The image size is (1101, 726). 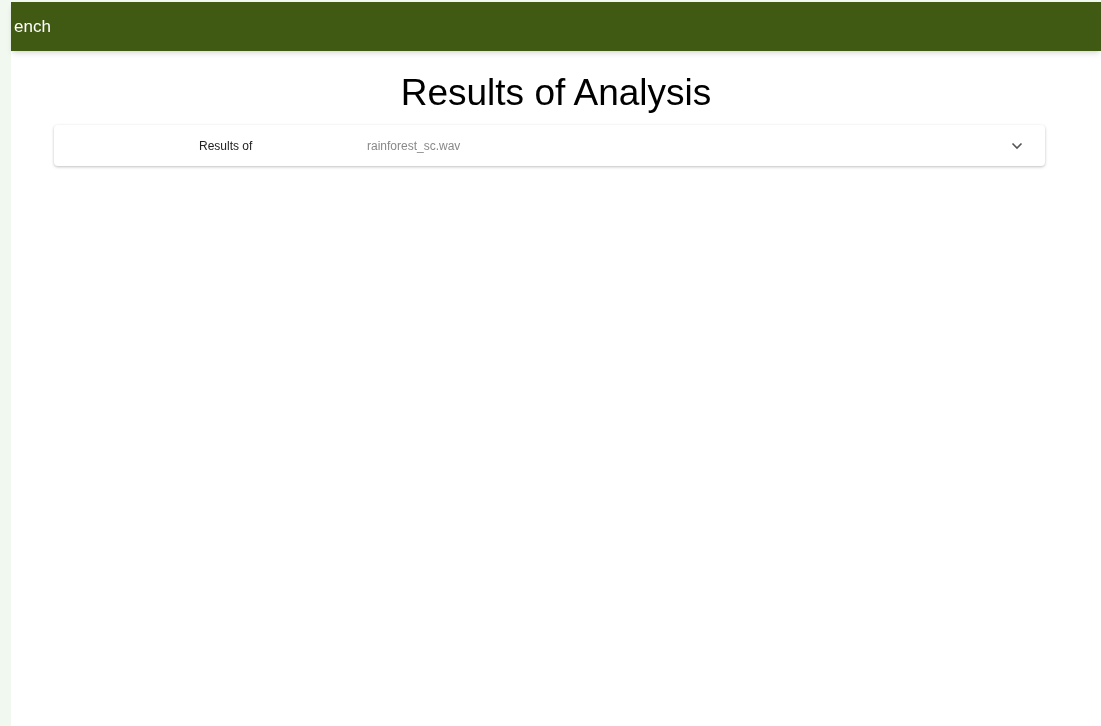 I want to click on file-name: rainforest_sc.wav, so click(x=414, y=146).